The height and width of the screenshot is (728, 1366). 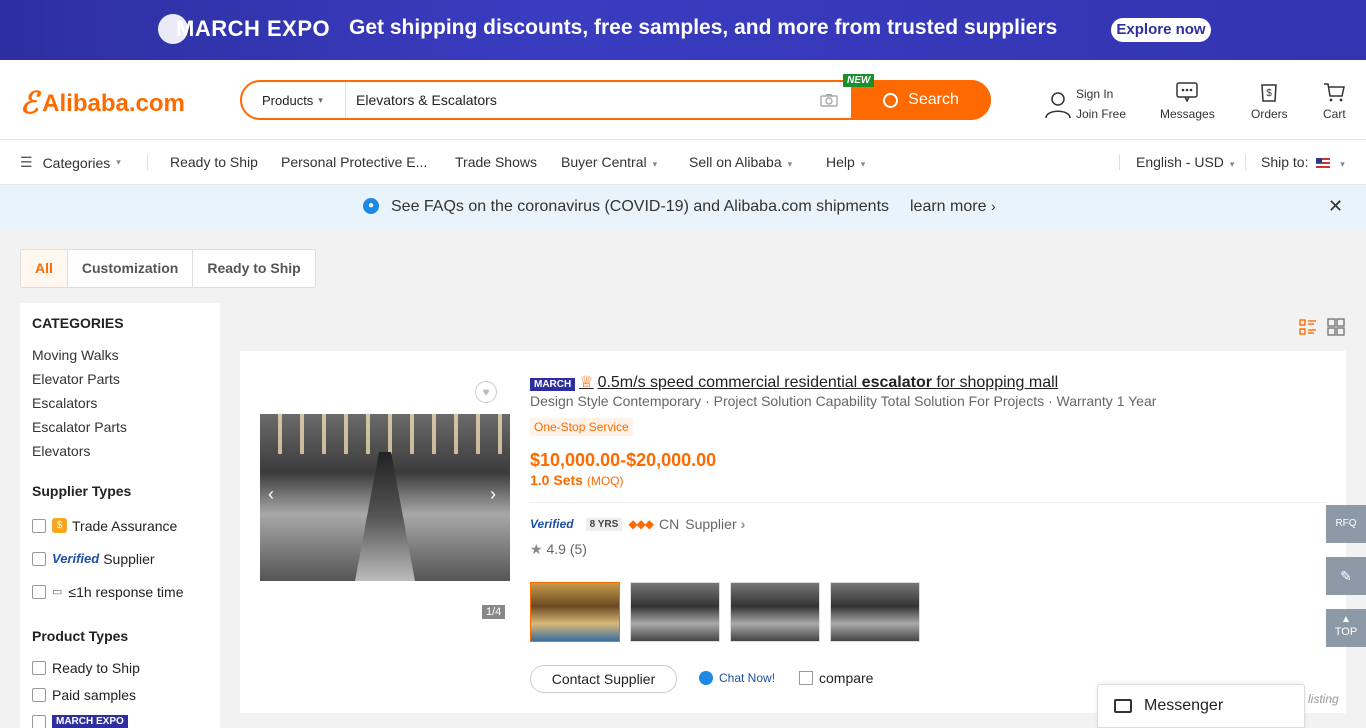 What do you see at coordinates (536, 549) in the screenshot?
I see `star-icon: ★` at bounding box center [536, 549].